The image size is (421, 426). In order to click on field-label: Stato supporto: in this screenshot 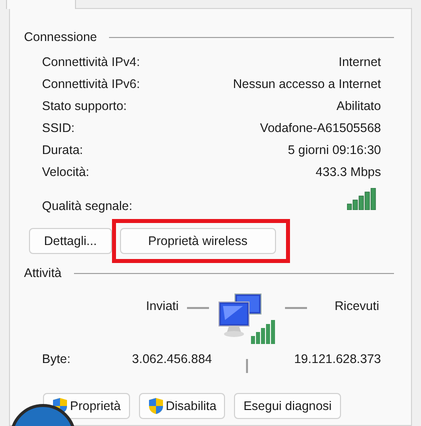, I will do `click(84, 106)`.